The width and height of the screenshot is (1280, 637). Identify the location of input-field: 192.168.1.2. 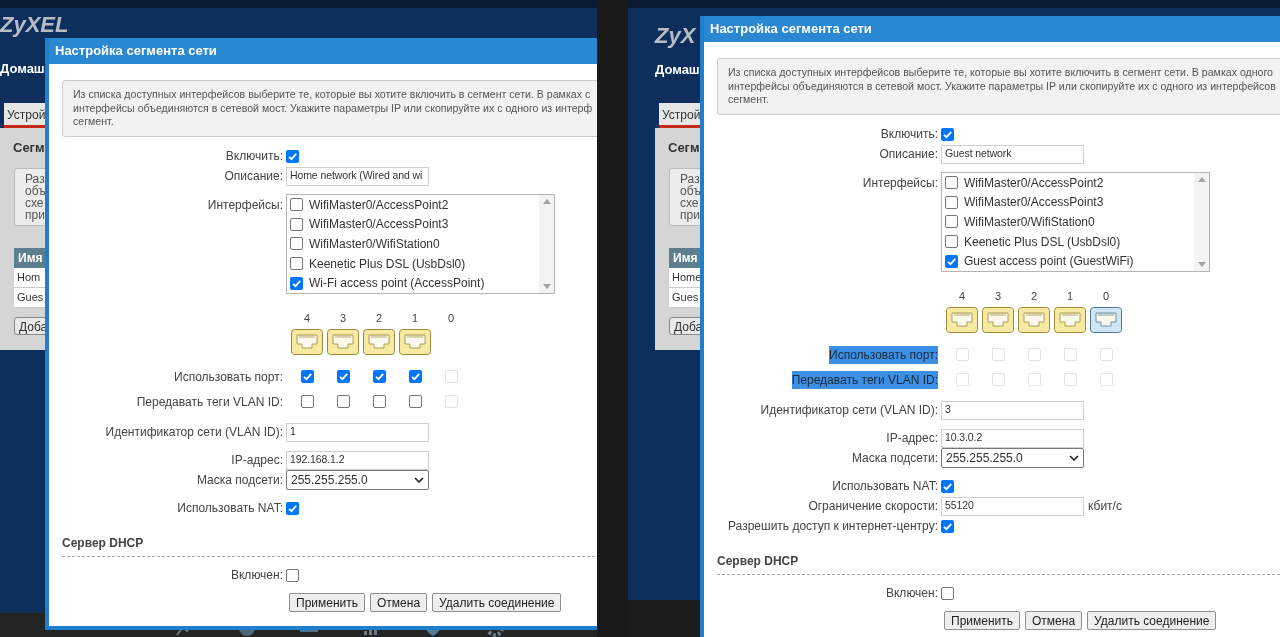
(357, 460).